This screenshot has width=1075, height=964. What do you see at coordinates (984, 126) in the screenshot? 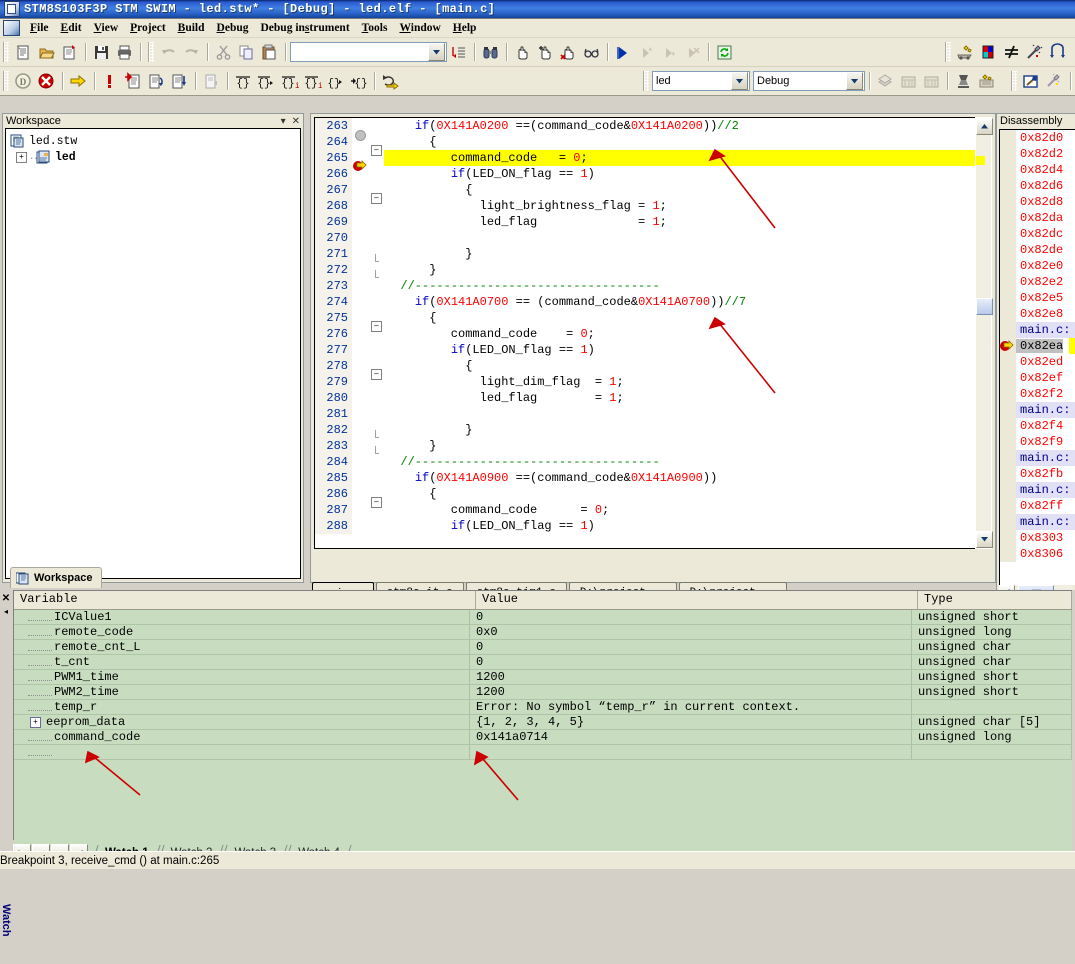
I see `scroll-up-button` at bounding box center [984, 126].